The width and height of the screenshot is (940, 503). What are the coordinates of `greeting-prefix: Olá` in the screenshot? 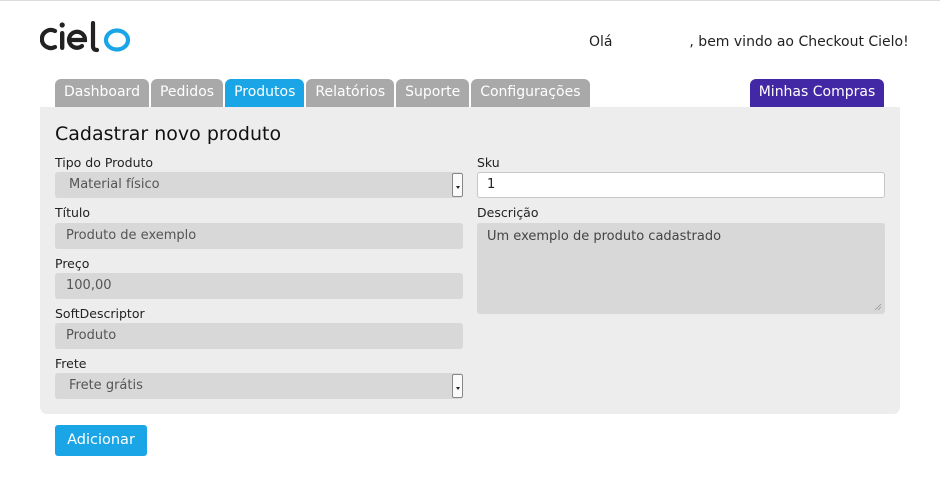 It's located at (601, 42).